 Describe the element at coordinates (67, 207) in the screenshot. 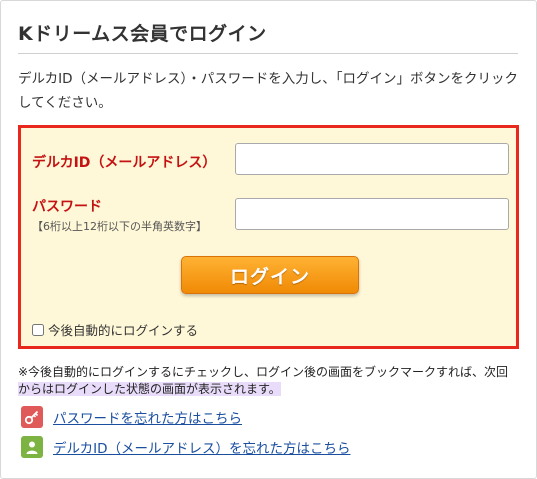

I see `password-label: パスワード` at that location.